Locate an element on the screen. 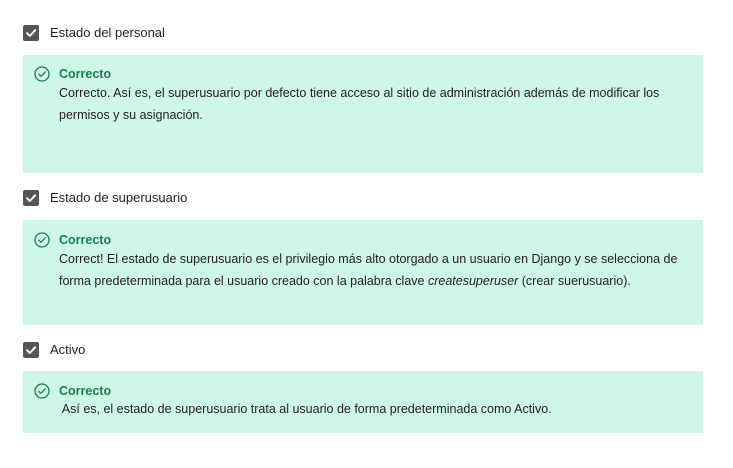 This screenshot has height=468, width=733. option-estado-de-superusuario: Estado de superusuario is located at coordinates (105, 198).